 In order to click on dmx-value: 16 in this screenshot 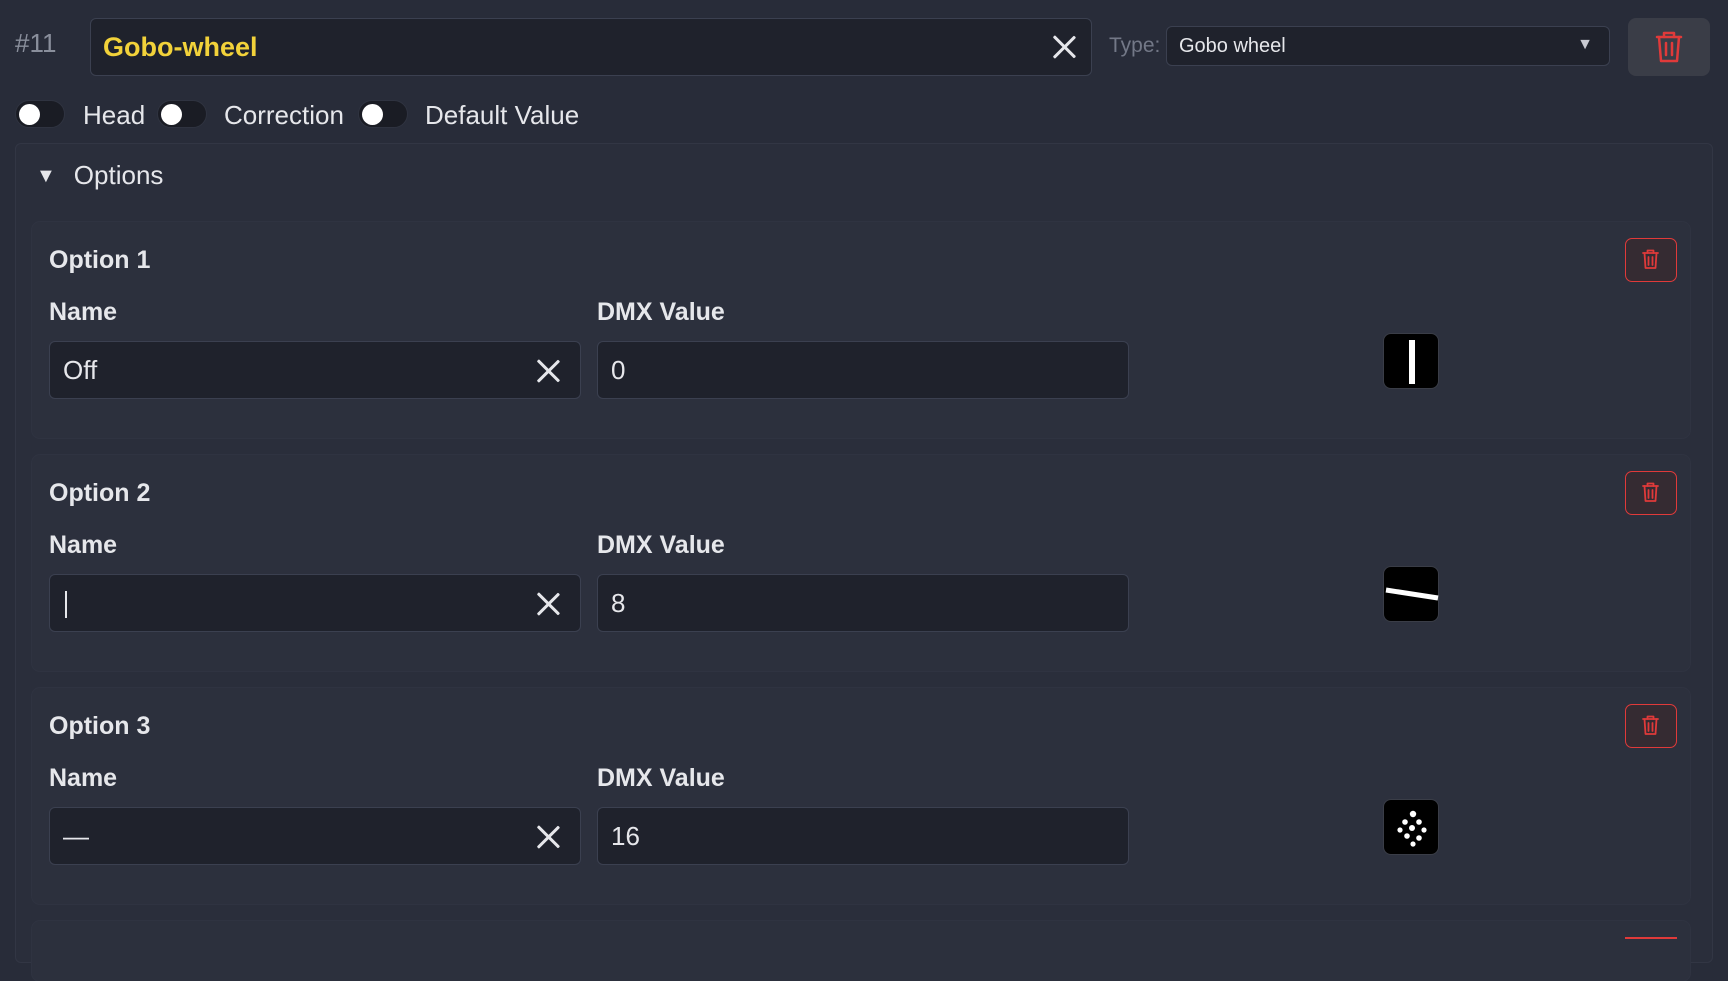, I will do `click(625, 836)`.